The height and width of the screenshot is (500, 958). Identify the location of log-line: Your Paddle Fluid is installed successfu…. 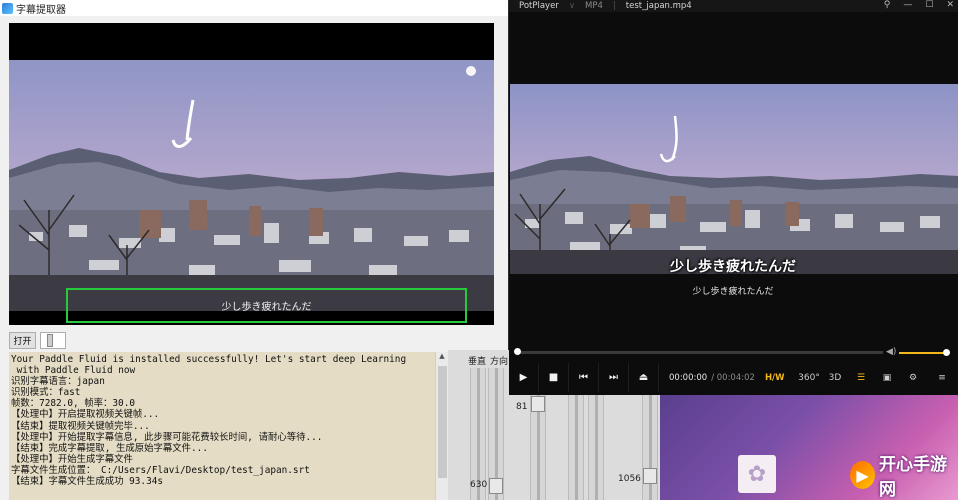
(209, 359).